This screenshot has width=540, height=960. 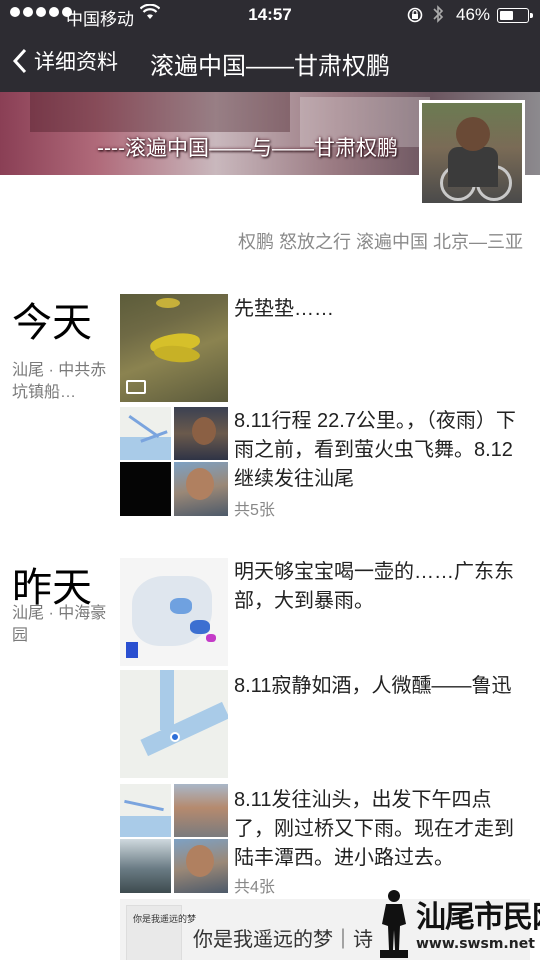 I want to click on back-button: 详细资料, so click(x=65, y=61).